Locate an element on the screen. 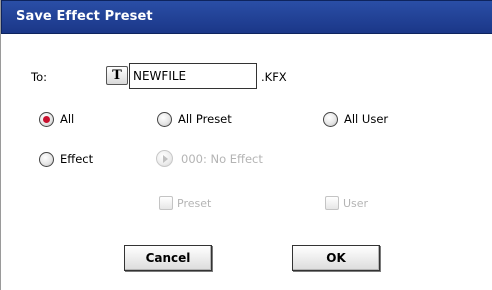 The image size is (492, 290). radio-effect: Effect is located at coordinates (66, 159).